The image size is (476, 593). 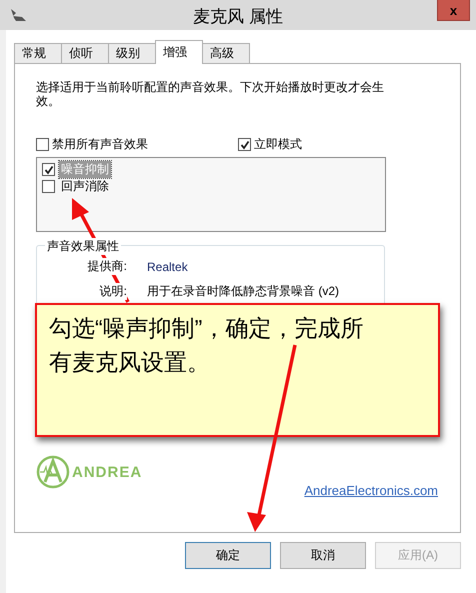 I want to click on list-item: 回声消除, so click(x=85, y=186).